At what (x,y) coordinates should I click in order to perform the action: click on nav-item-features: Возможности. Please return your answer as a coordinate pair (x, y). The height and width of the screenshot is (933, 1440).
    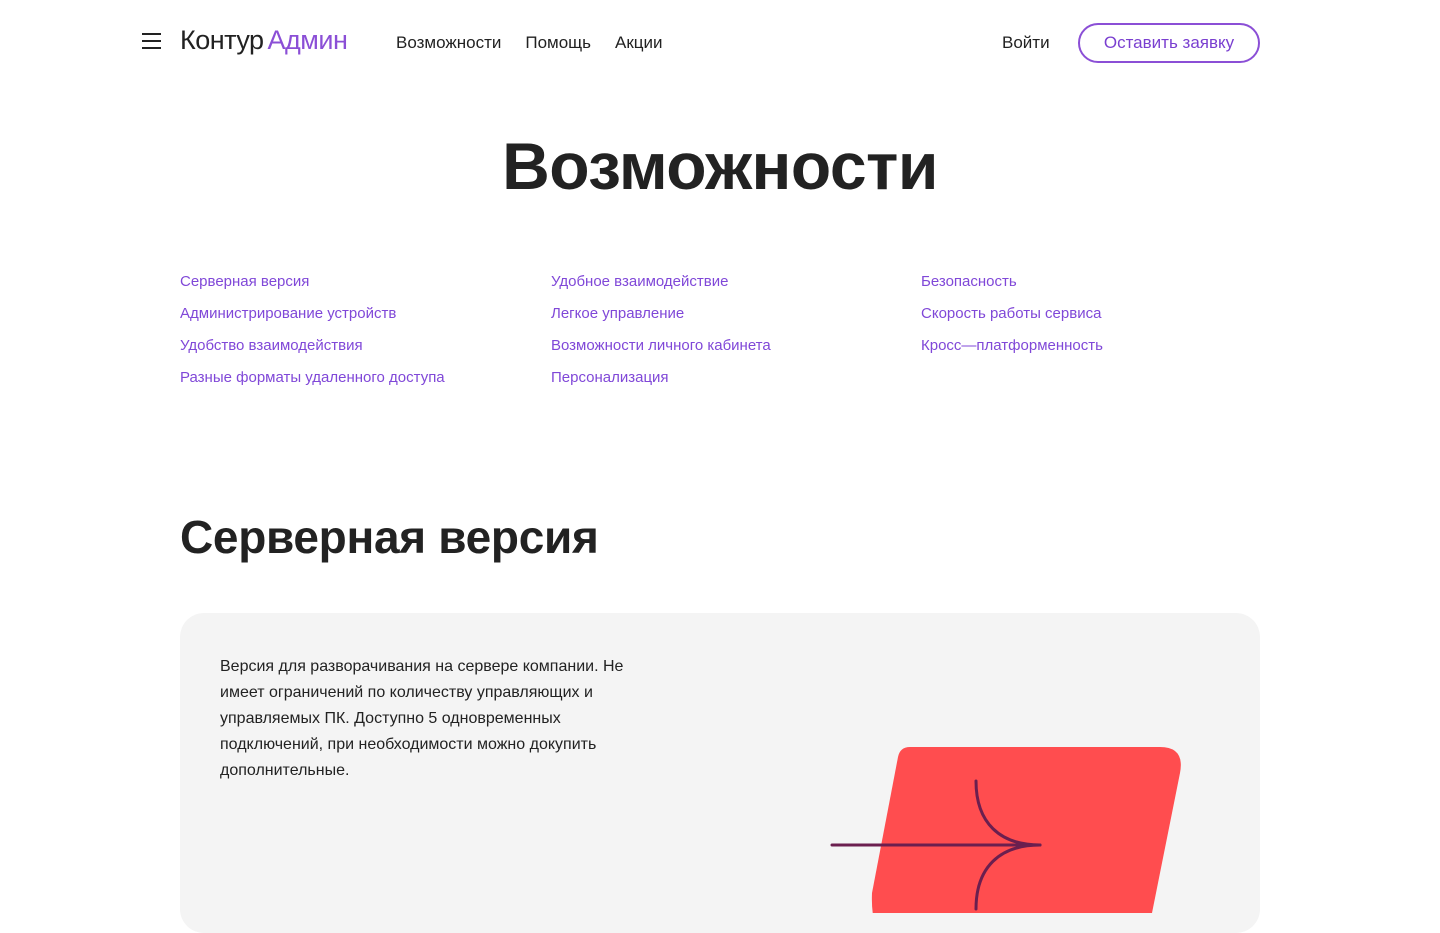
    Looking at the image, I should click on (448, 43).